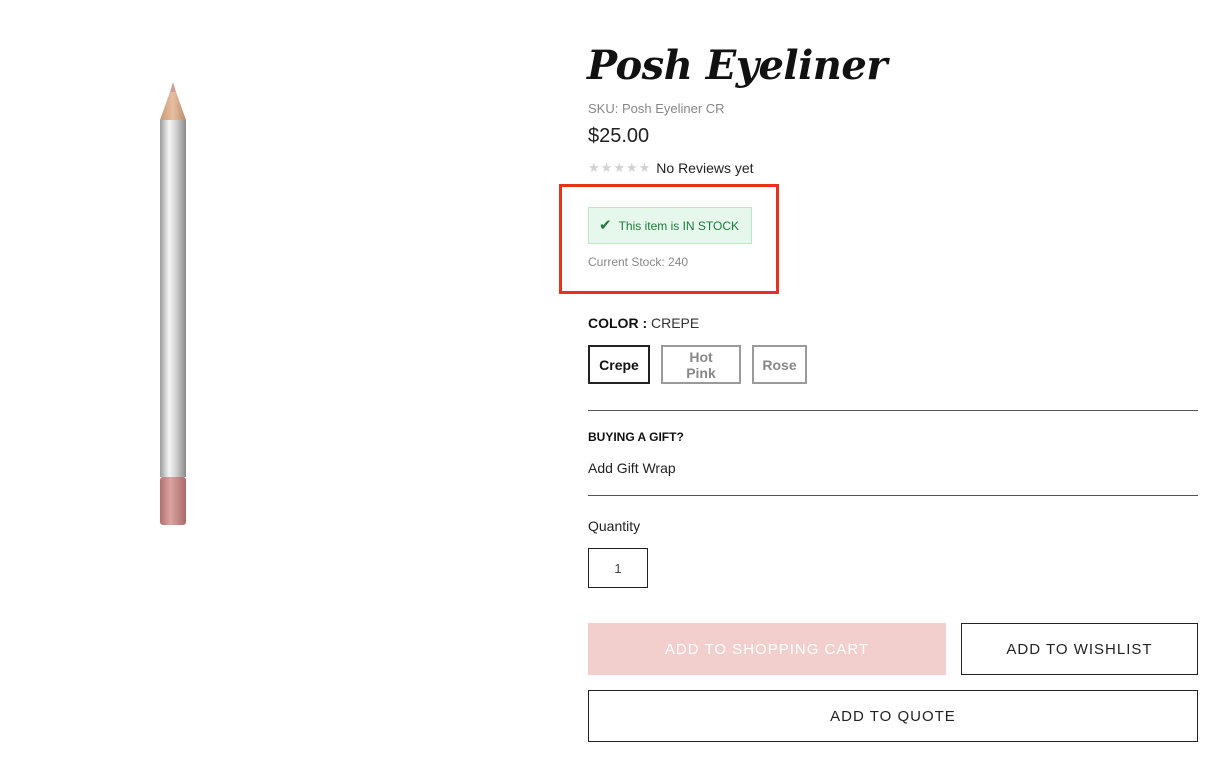 This screenshot has width=1210, height=758. What do you see at coordinates (737, 65) in the screenshot?
I see `product-title: Posh Eyeliner` at bounding box center [737, 65].